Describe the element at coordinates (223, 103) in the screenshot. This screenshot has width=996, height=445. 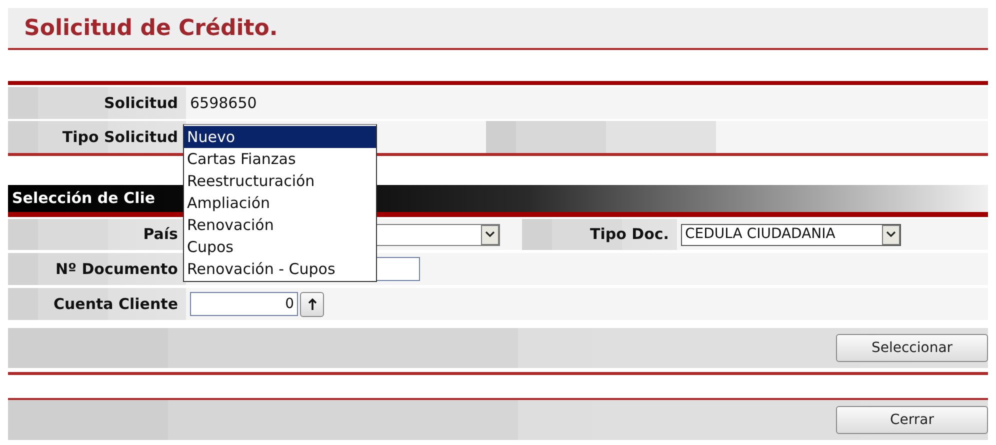
I see `request-number: 6598650` at that location.